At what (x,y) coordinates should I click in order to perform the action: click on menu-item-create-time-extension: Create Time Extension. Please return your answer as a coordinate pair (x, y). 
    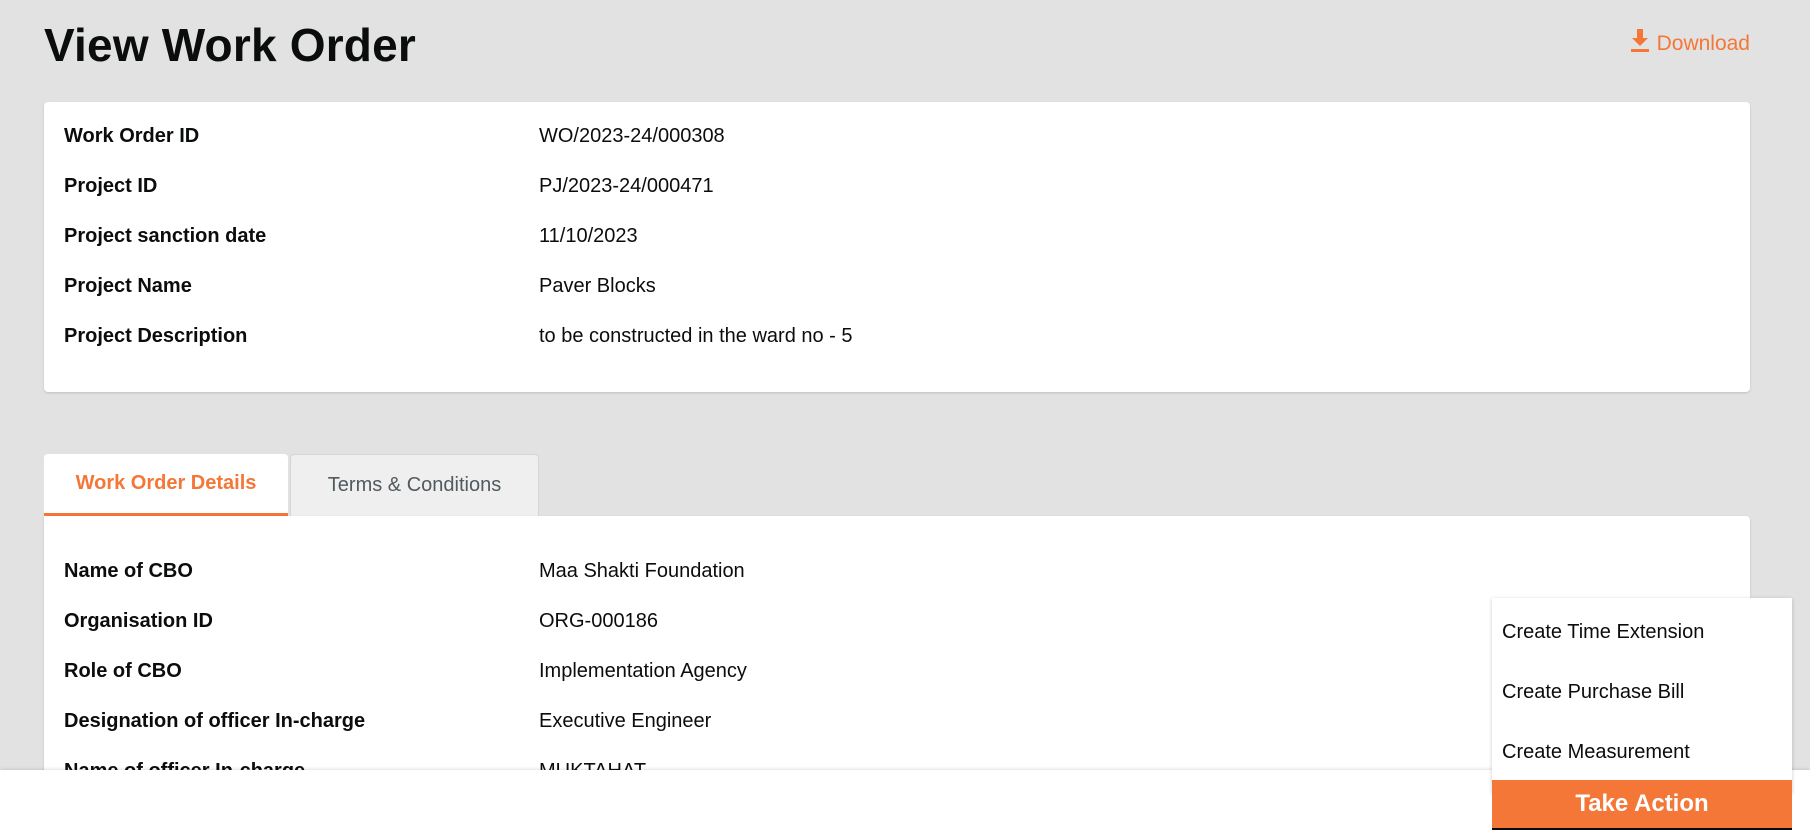
    Looking at the image, I should click on (1642, 643).